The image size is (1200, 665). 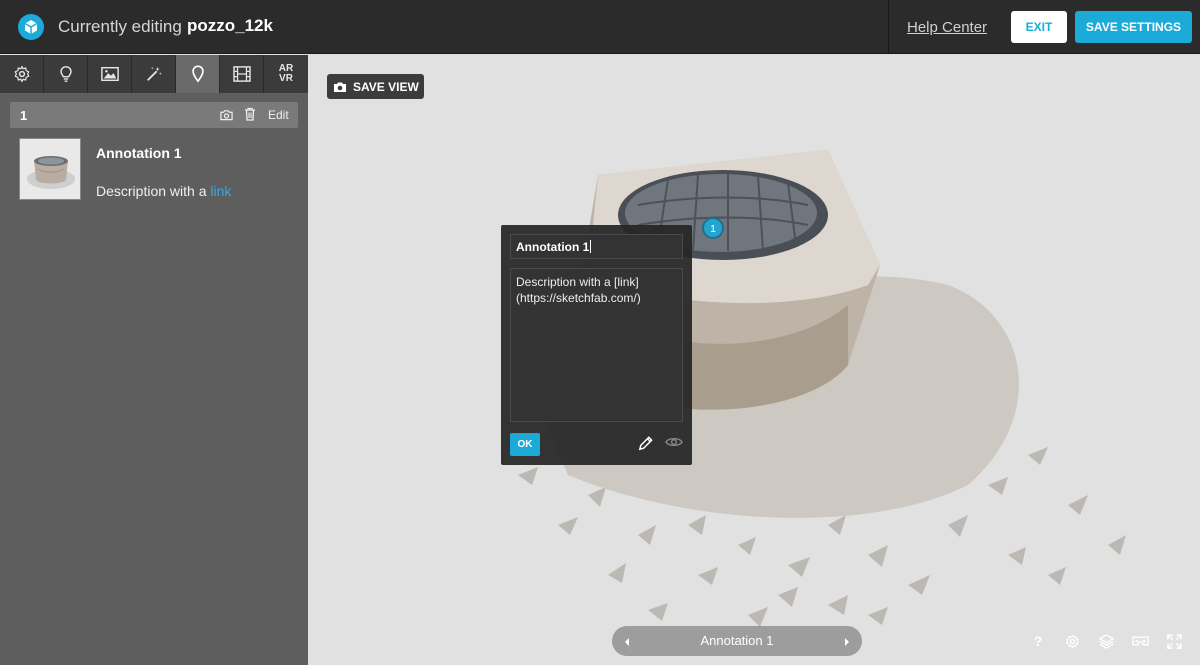 What do you see at coordinates (1133, 27) in the screenshot?
I see `save-settings-button: SAVE SETTINGS` at bounding box center [1133, 27].